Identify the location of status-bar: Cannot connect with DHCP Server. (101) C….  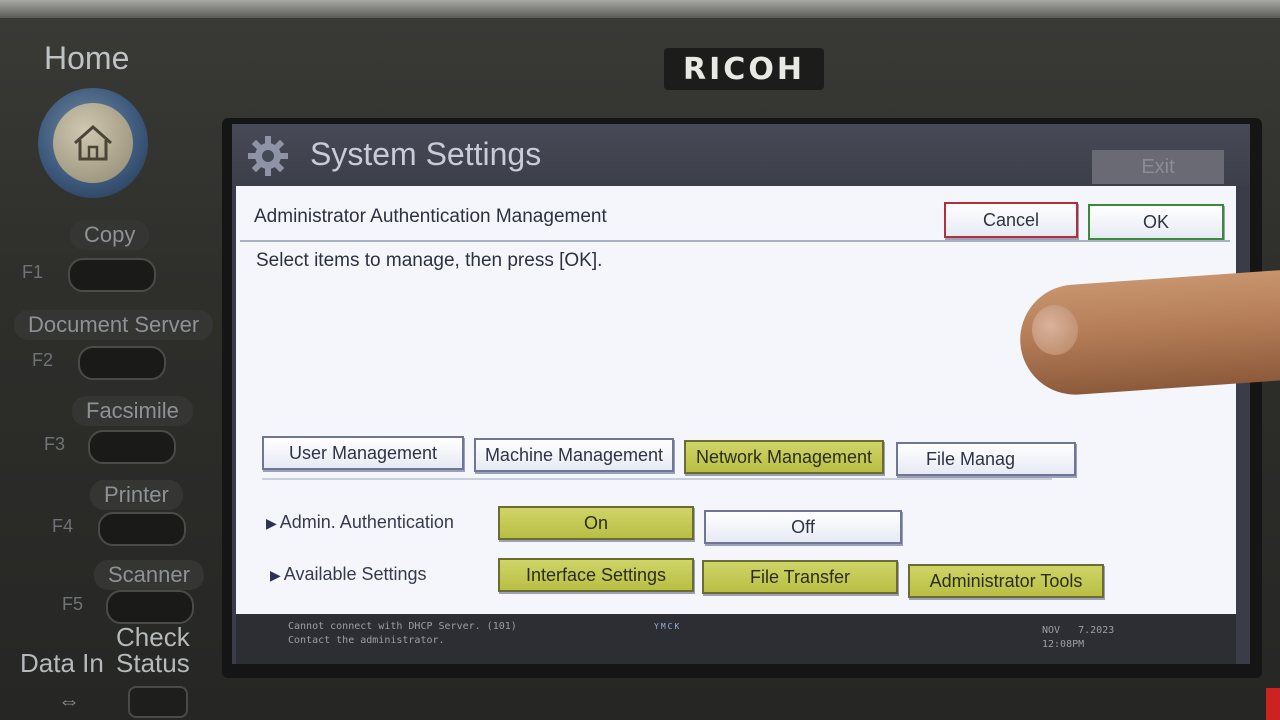
(736, 639).